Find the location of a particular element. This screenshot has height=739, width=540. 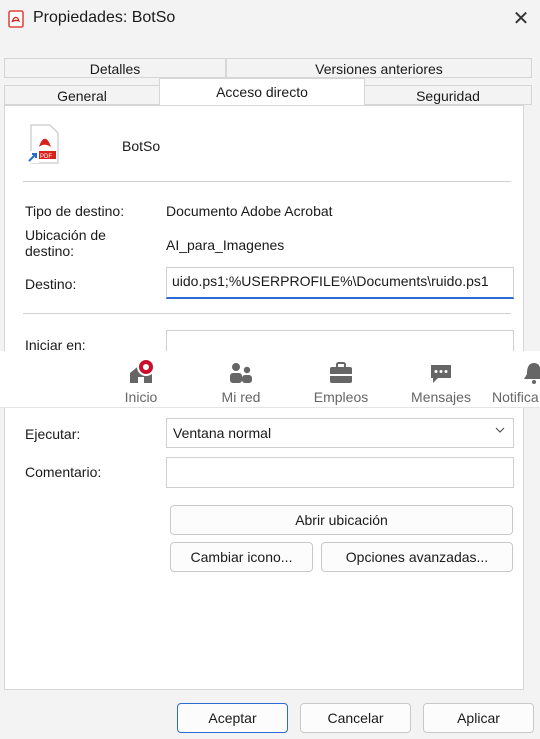

tab-detalles: Detalles is located at coordinates (115, 68).